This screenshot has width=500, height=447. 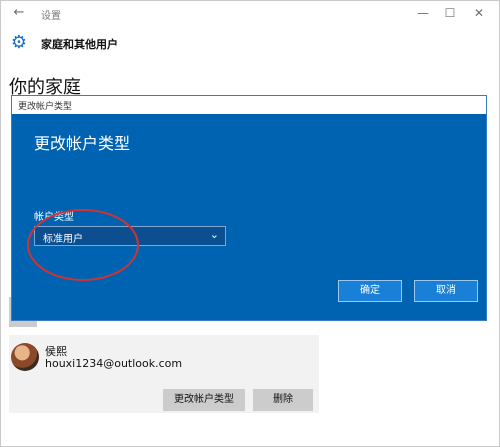 What do you see at coordinates (51, 16) in the screenshot?
I see `window-title: 设置` at bounding box center [51, 16].